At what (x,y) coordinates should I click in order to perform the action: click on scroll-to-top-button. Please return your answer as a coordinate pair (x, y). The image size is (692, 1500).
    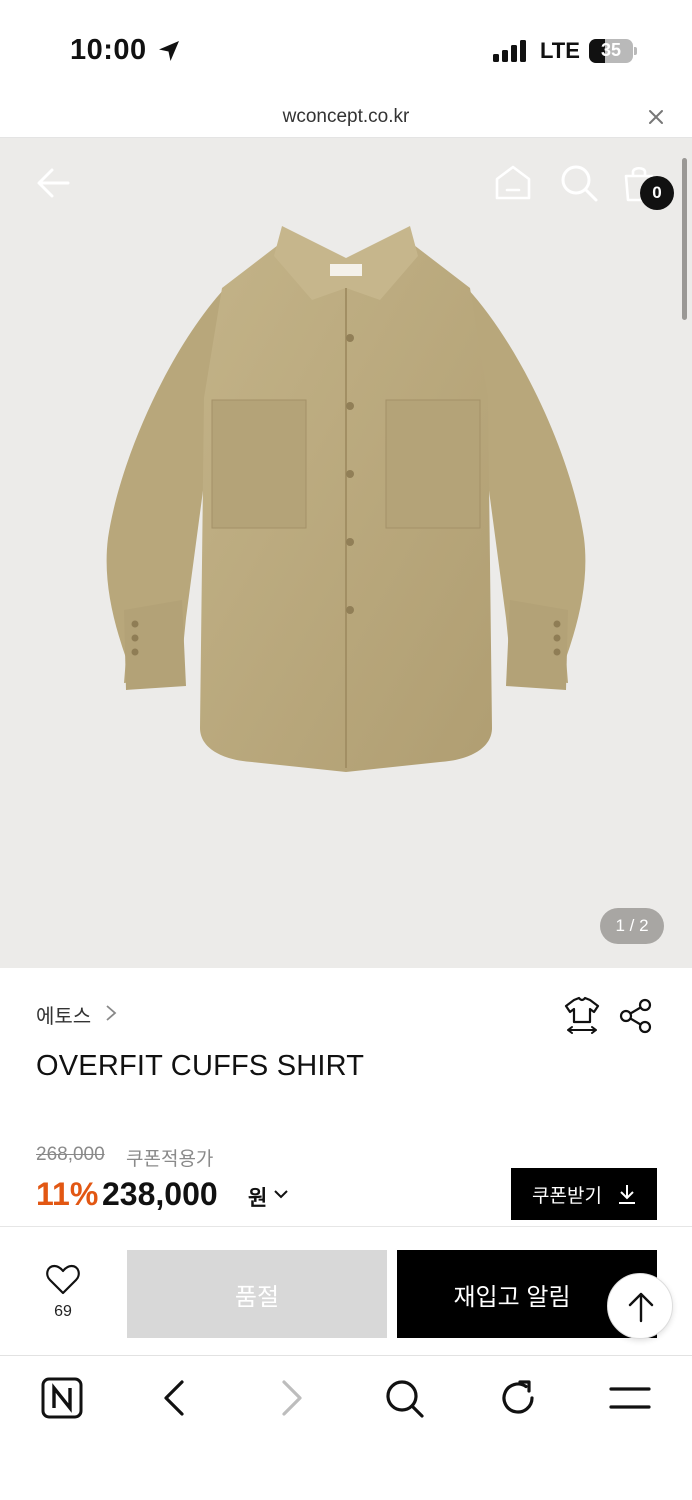
    Looking at the image, I should click on (640, 1306).